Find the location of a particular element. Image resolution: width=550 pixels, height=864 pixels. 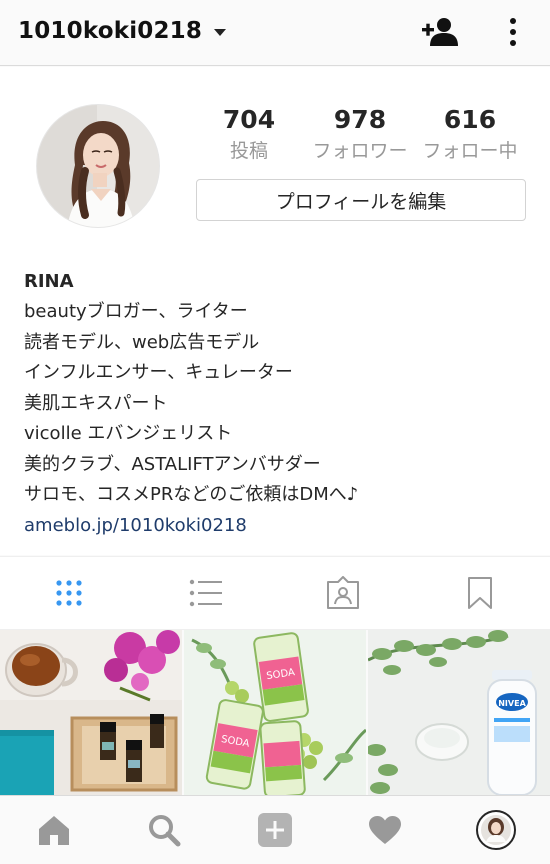

edit-profile-button: プロフィールを編集 is located at coordinates (361, 200).